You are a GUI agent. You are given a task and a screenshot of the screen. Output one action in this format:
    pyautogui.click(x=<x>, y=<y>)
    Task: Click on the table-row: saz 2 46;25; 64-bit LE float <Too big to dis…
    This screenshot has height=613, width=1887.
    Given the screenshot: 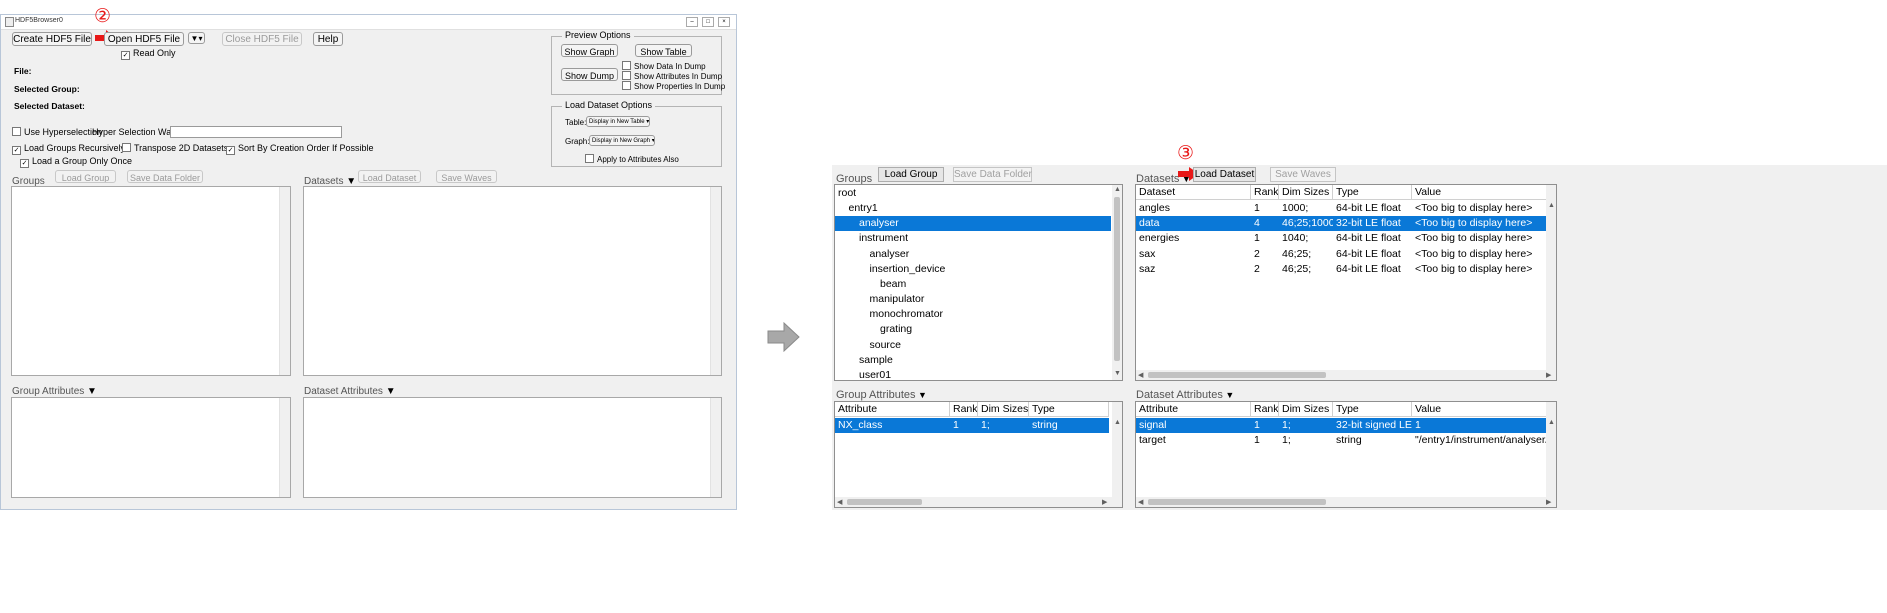 What is the action you would take?
    pyautogui.click(x=1342, y=269)
    